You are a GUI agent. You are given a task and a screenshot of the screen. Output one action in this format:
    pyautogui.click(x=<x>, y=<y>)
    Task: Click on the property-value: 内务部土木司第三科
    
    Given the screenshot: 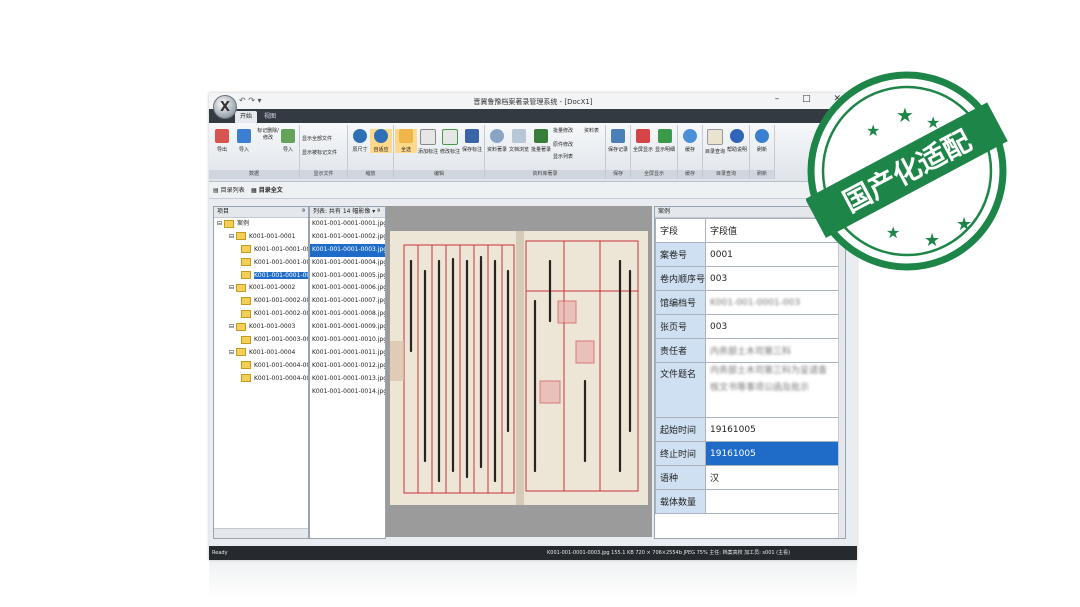 What is the action you would take?
    pyautogui.click(x=772, y=350)
    